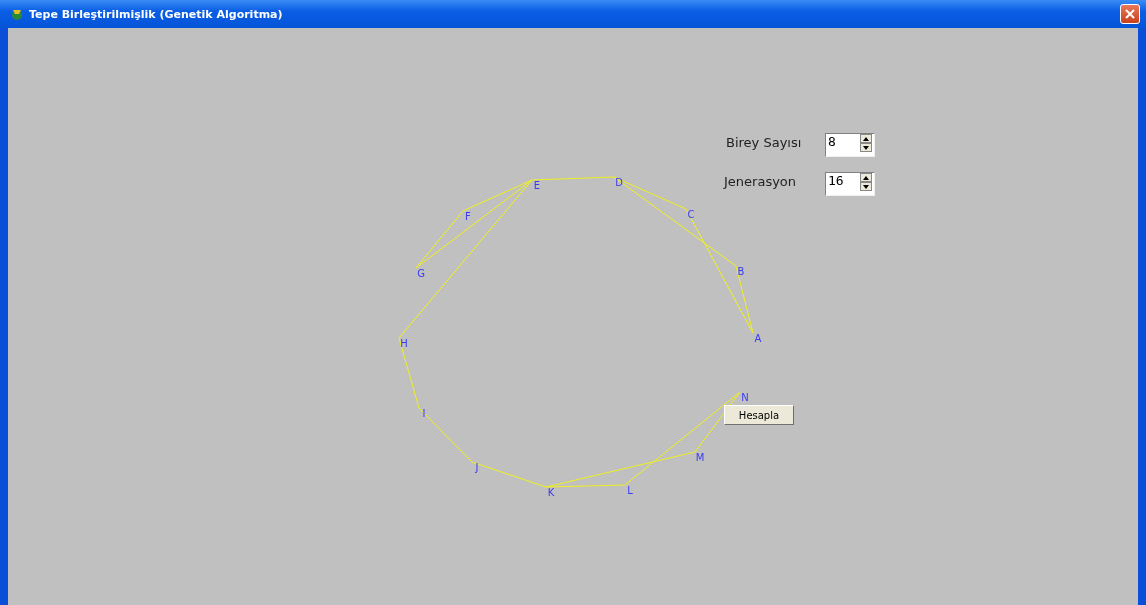 Image resolution: width=1146 pixels, height=605 pixels. What do you see at coordinates (424, 414) in the screenshot?
I see `node-label: I` at bounding box center [424, 414].